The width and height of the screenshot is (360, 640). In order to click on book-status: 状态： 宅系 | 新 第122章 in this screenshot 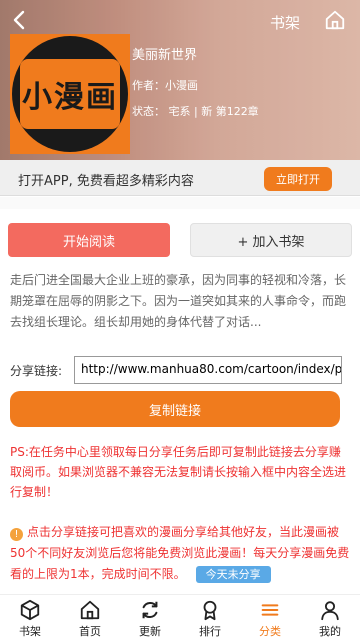, I will do `click(195, 111)`.